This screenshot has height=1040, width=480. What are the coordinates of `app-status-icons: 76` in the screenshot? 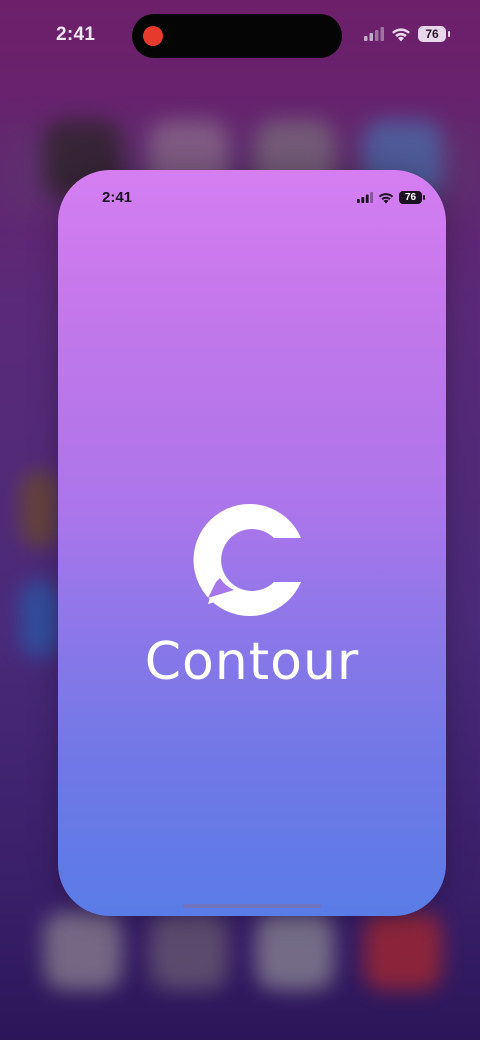 It's located at (391, 197).